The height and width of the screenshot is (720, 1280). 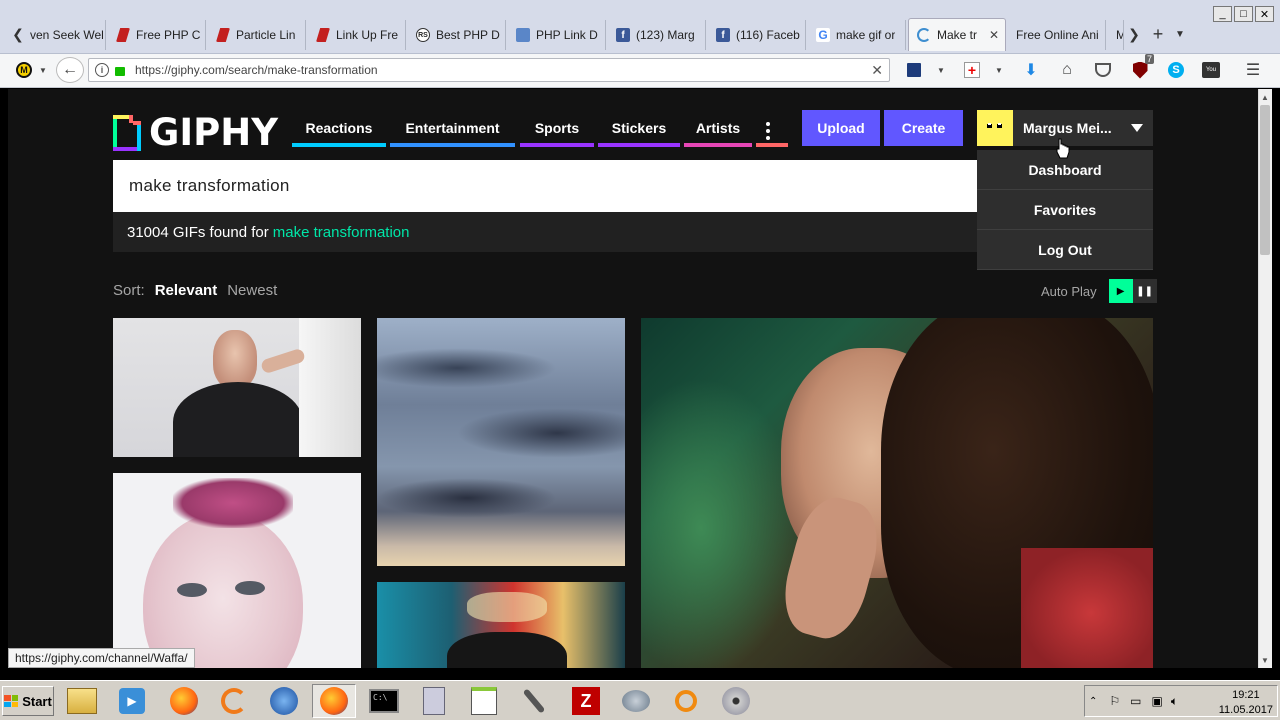 What do you see at coordinates (841, 128) in the screenshot?
I see `upload-button: Upload` at bounding box center [841, 128].